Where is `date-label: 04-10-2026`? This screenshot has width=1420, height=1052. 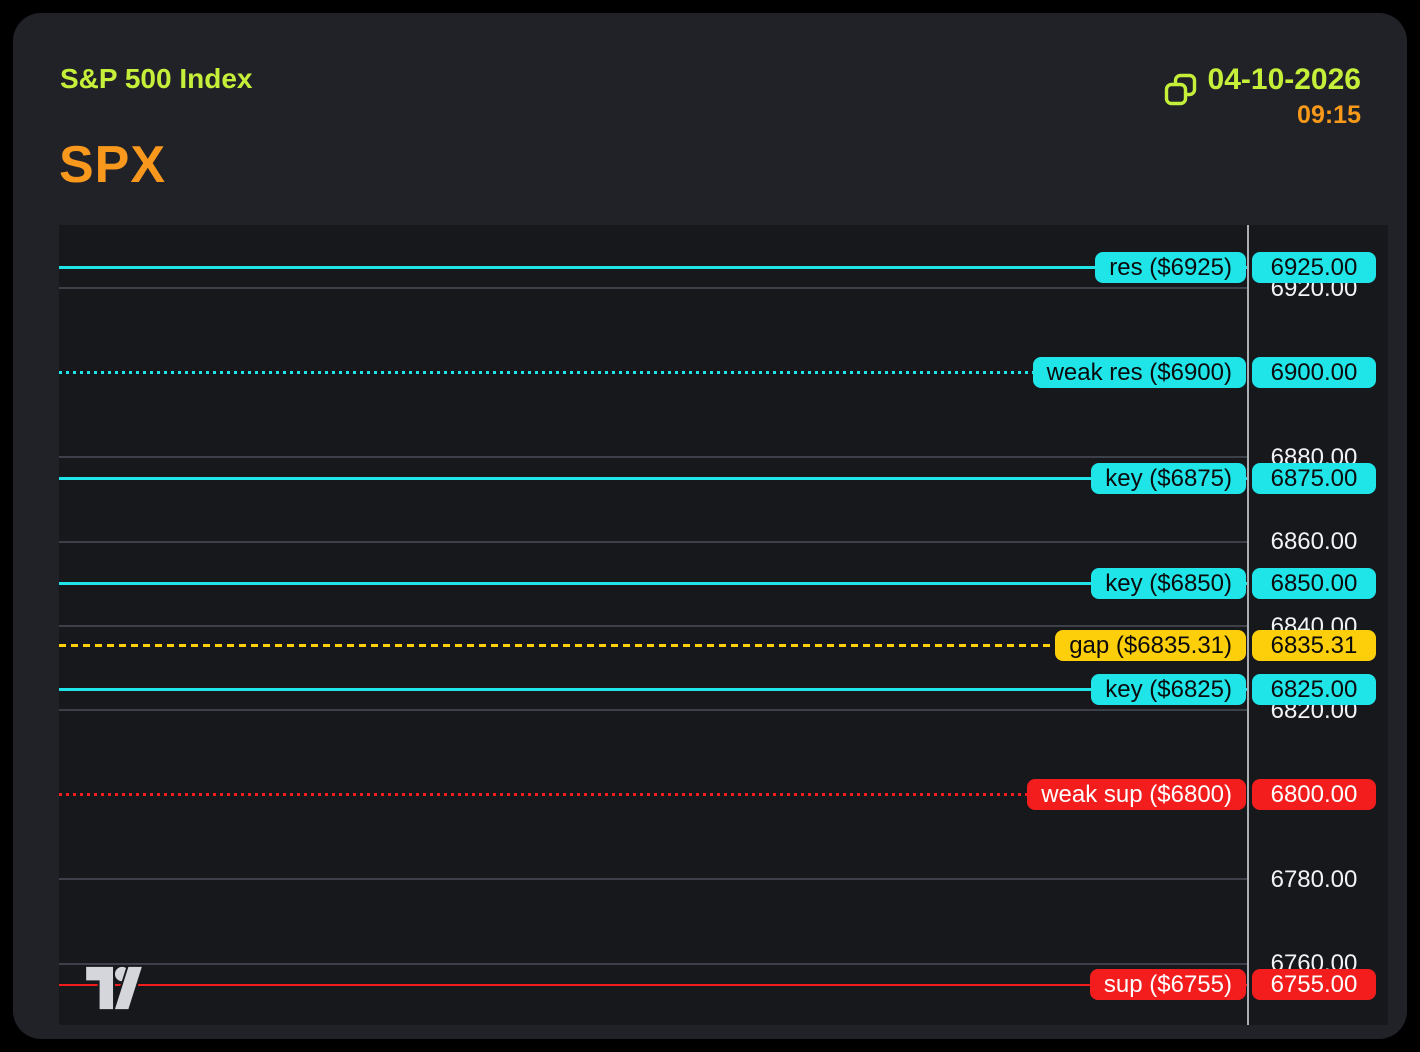 date-label: 04-10-2026 is located at coordinates (1284, 79).